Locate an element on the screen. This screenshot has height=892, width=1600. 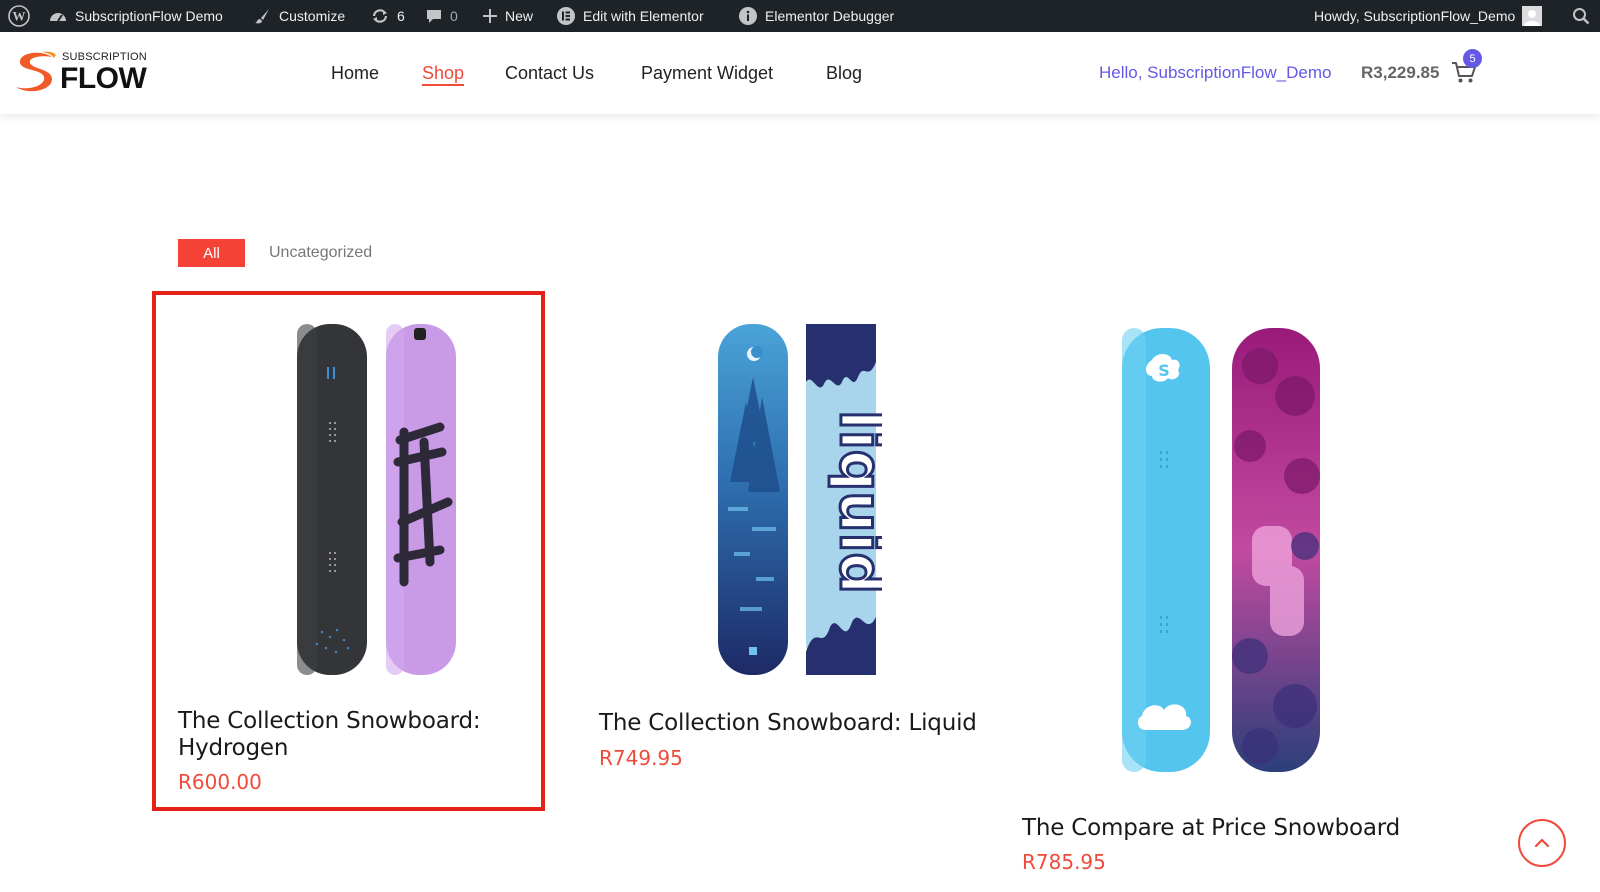
scroll-to-top-button is located at coordinates (1542, 843).